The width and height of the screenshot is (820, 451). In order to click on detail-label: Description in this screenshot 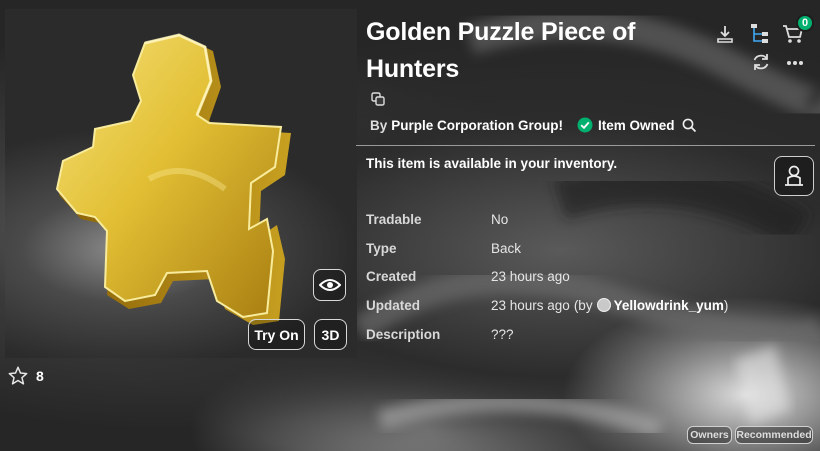, I will do `click(403, 334)`.